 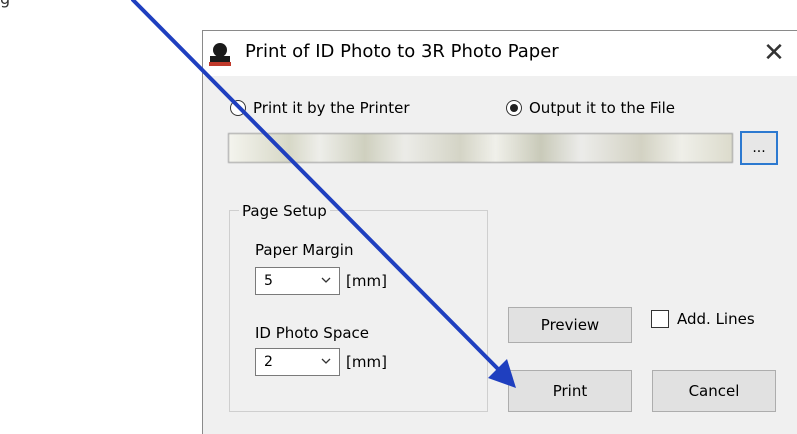 I want to click on cancel-button: Cancel, so click(x=714, y=391).